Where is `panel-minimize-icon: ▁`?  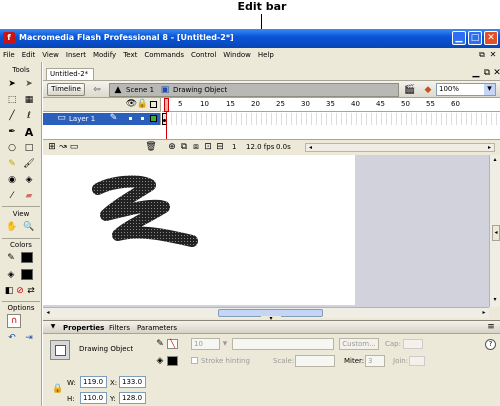 panel-minimize-icon: ▁ is located at coordinates (476, 73).